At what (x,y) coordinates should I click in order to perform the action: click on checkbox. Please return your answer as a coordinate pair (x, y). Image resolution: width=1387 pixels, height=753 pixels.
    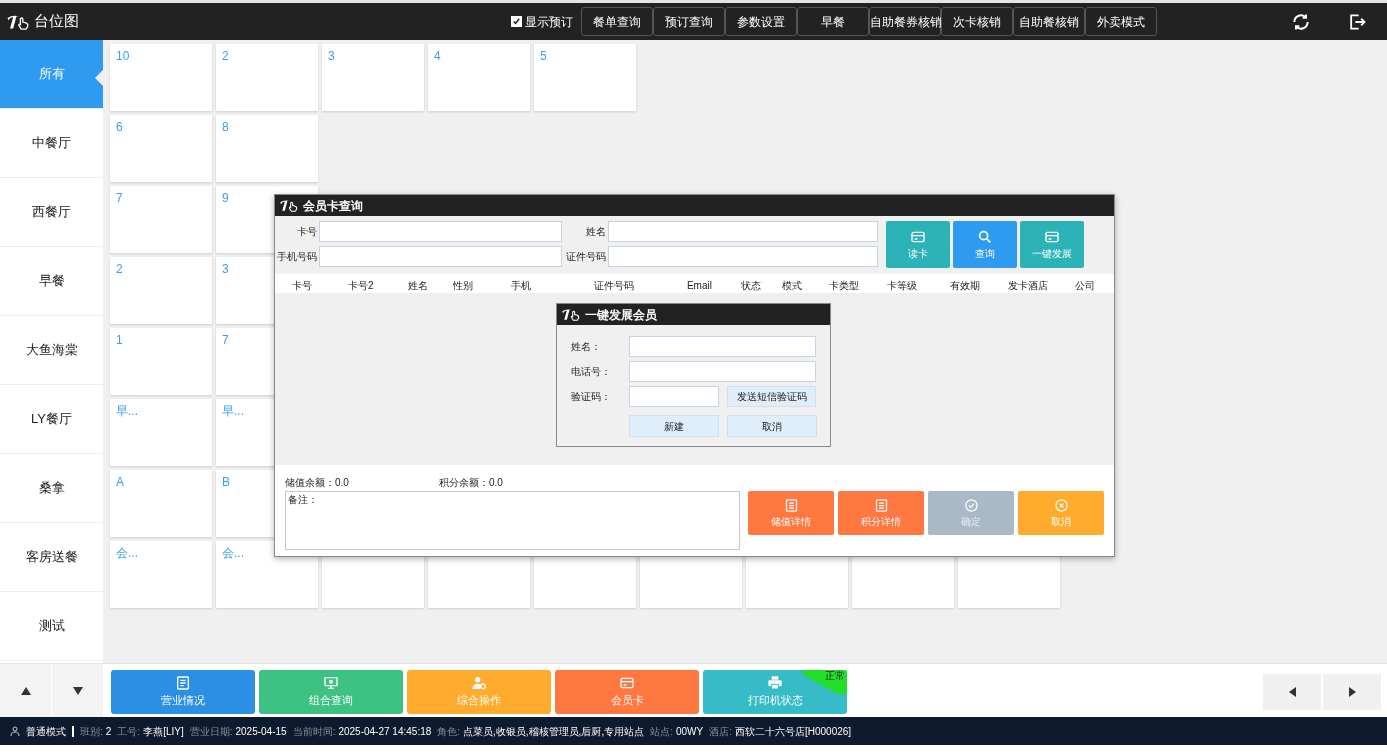
    Looking at the image, I should click on (516, 21).